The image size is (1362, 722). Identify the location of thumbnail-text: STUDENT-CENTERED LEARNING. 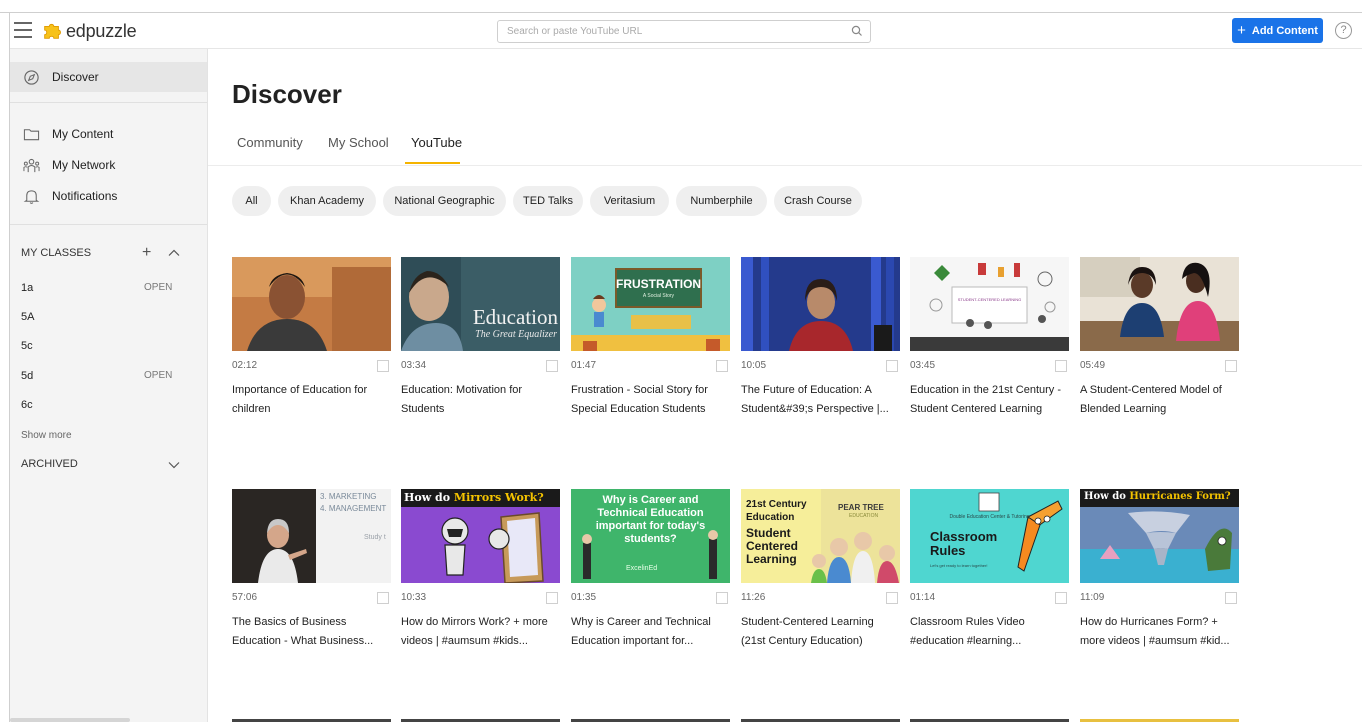
(989, 299).